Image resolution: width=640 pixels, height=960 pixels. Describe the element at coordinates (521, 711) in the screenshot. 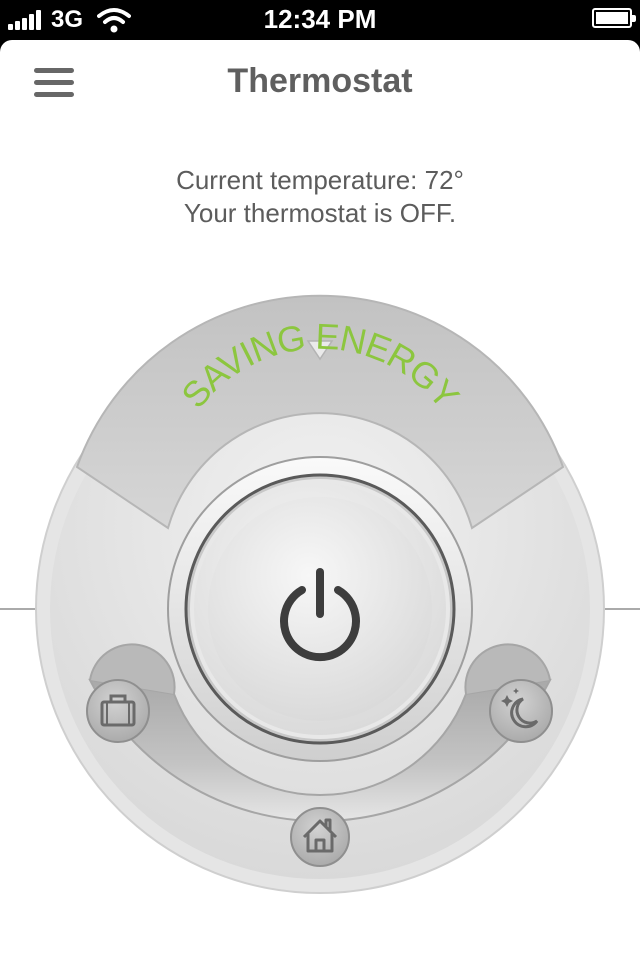

I see `sleep-mode-button` at that location.